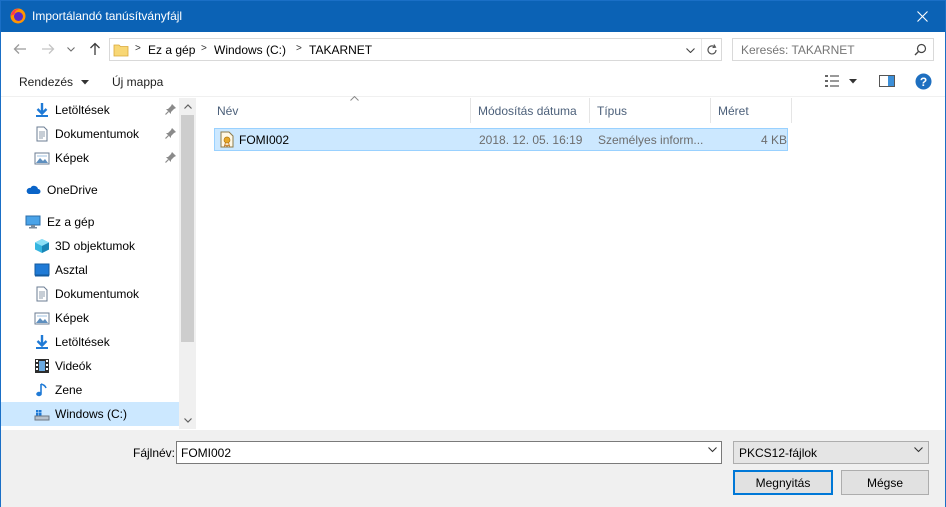 The width and height of the screenshot is (946, 507). I want to click on column-header-modified: Módosítás dátuma, so click(530, 110).